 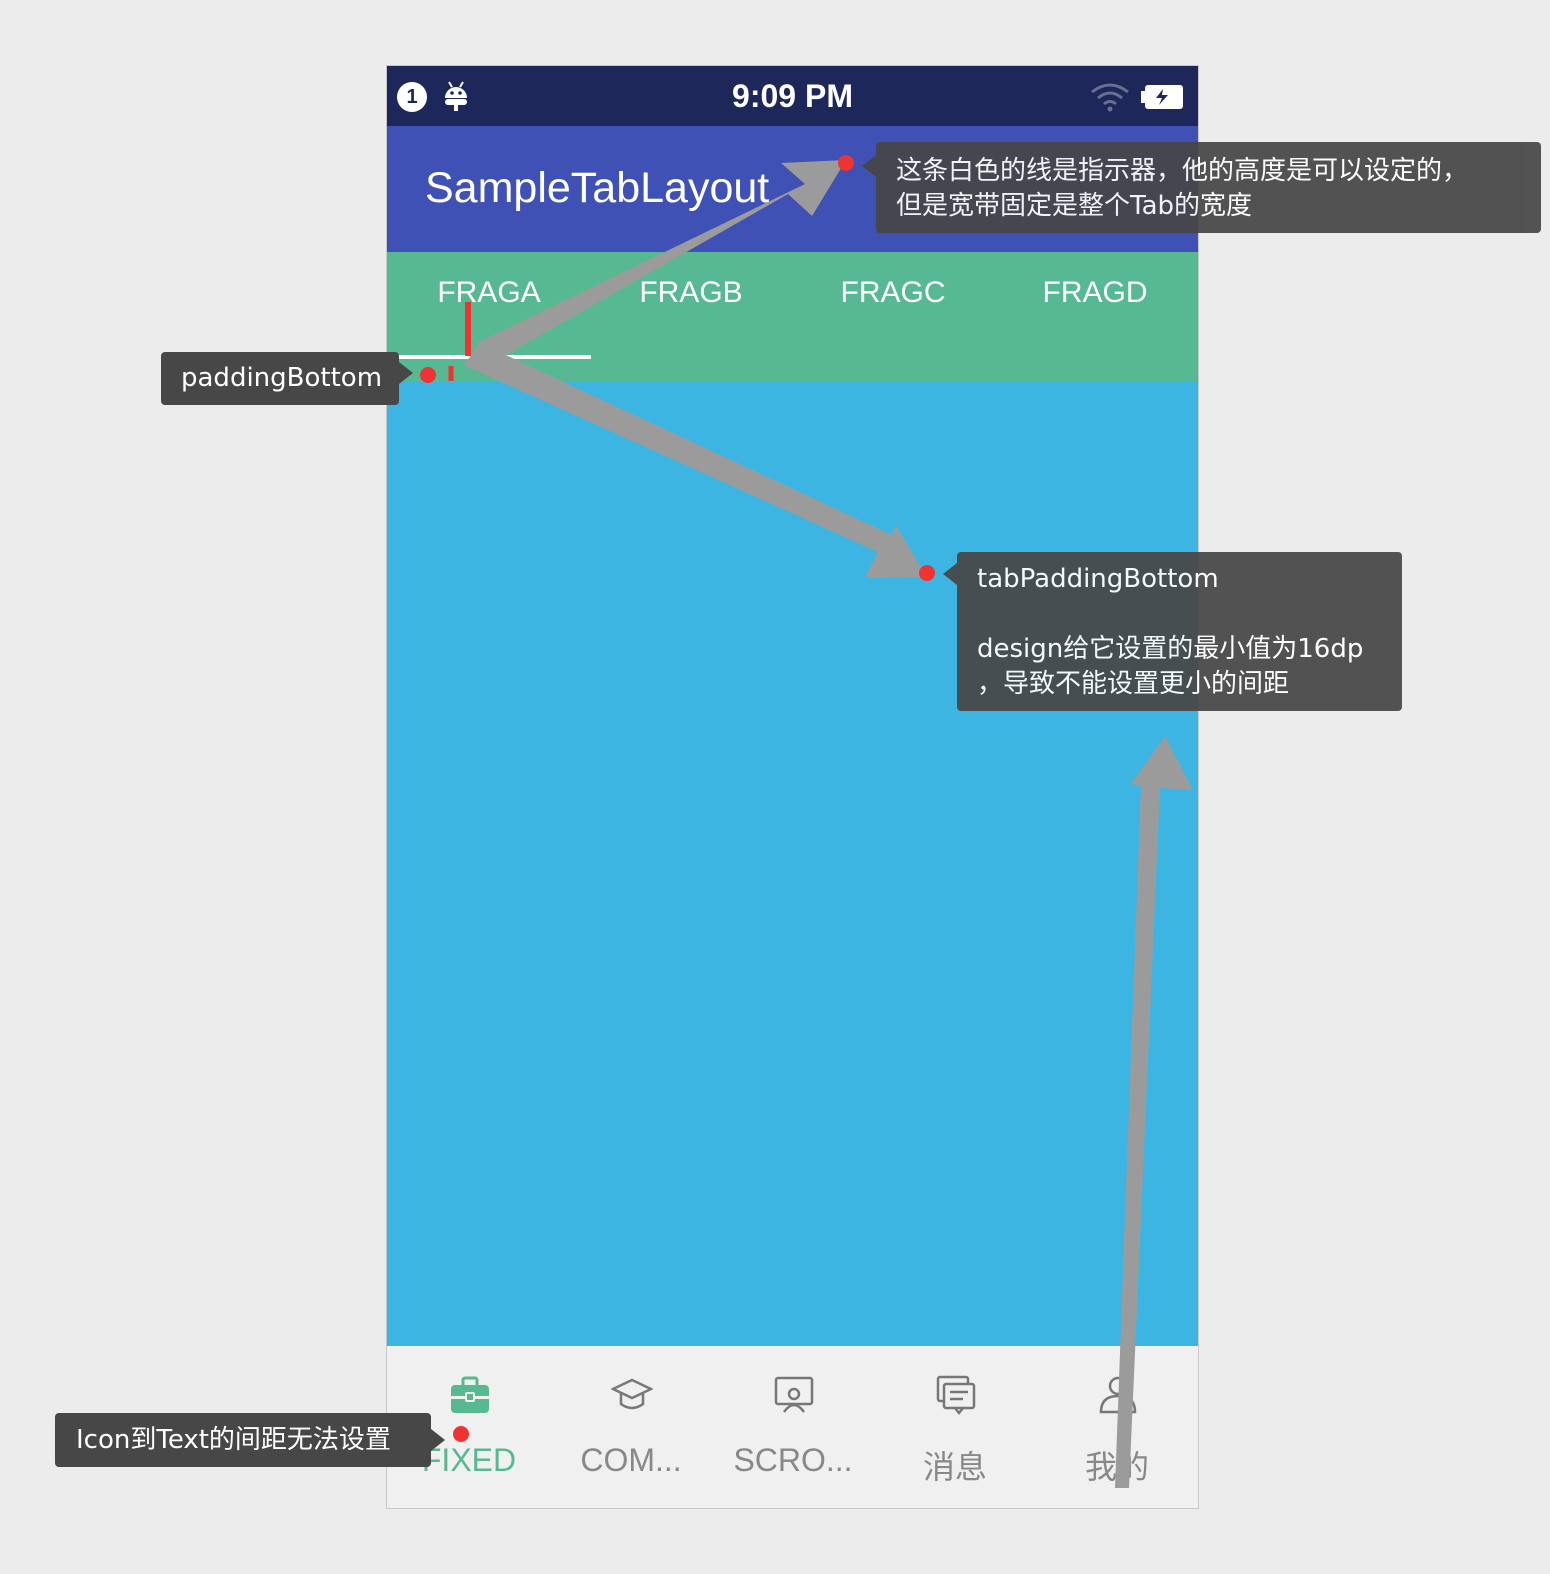 I want to click on arrow-to-bottom-nav, so click(x=1154, y=1112).